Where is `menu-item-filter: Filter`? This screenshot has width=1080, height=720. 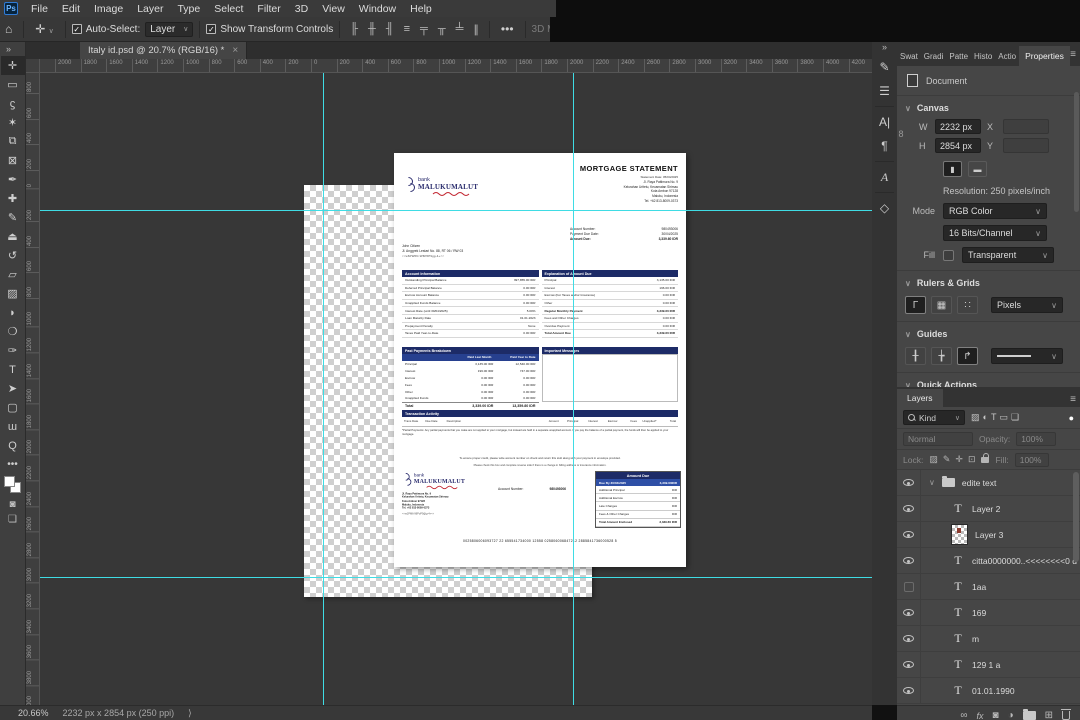
menu-item-filter: Filter is located at coordinates (268, 9).